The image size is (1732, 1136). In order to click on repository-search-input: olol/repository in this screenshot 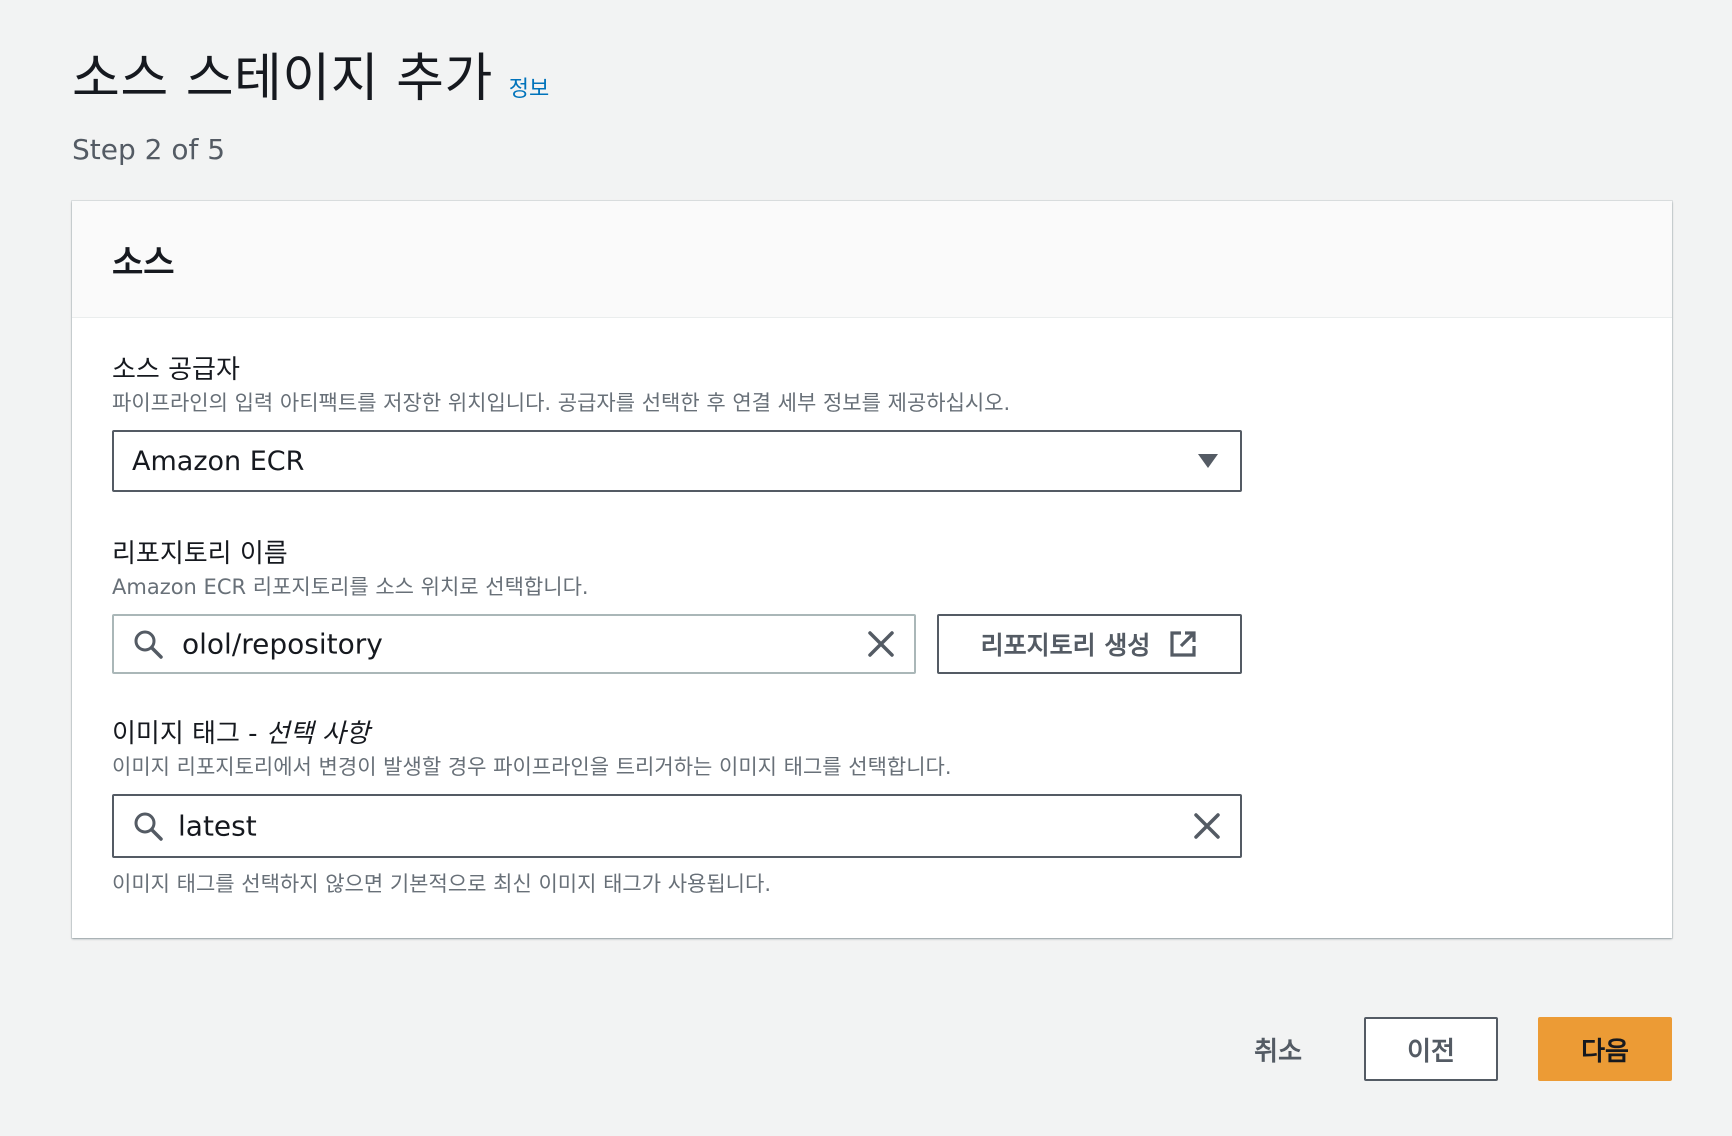, I will do `click(514, 644)`.